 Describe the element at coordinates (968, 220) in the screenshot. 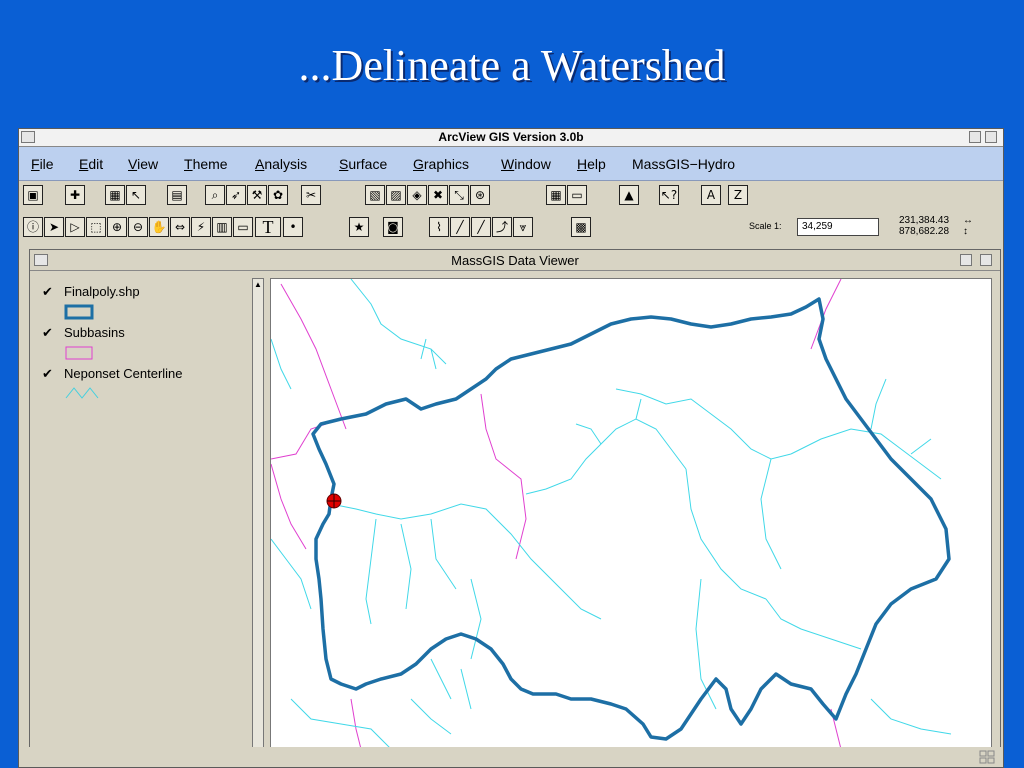

I see `horizontal-arrow-icon: ↔` at that location.